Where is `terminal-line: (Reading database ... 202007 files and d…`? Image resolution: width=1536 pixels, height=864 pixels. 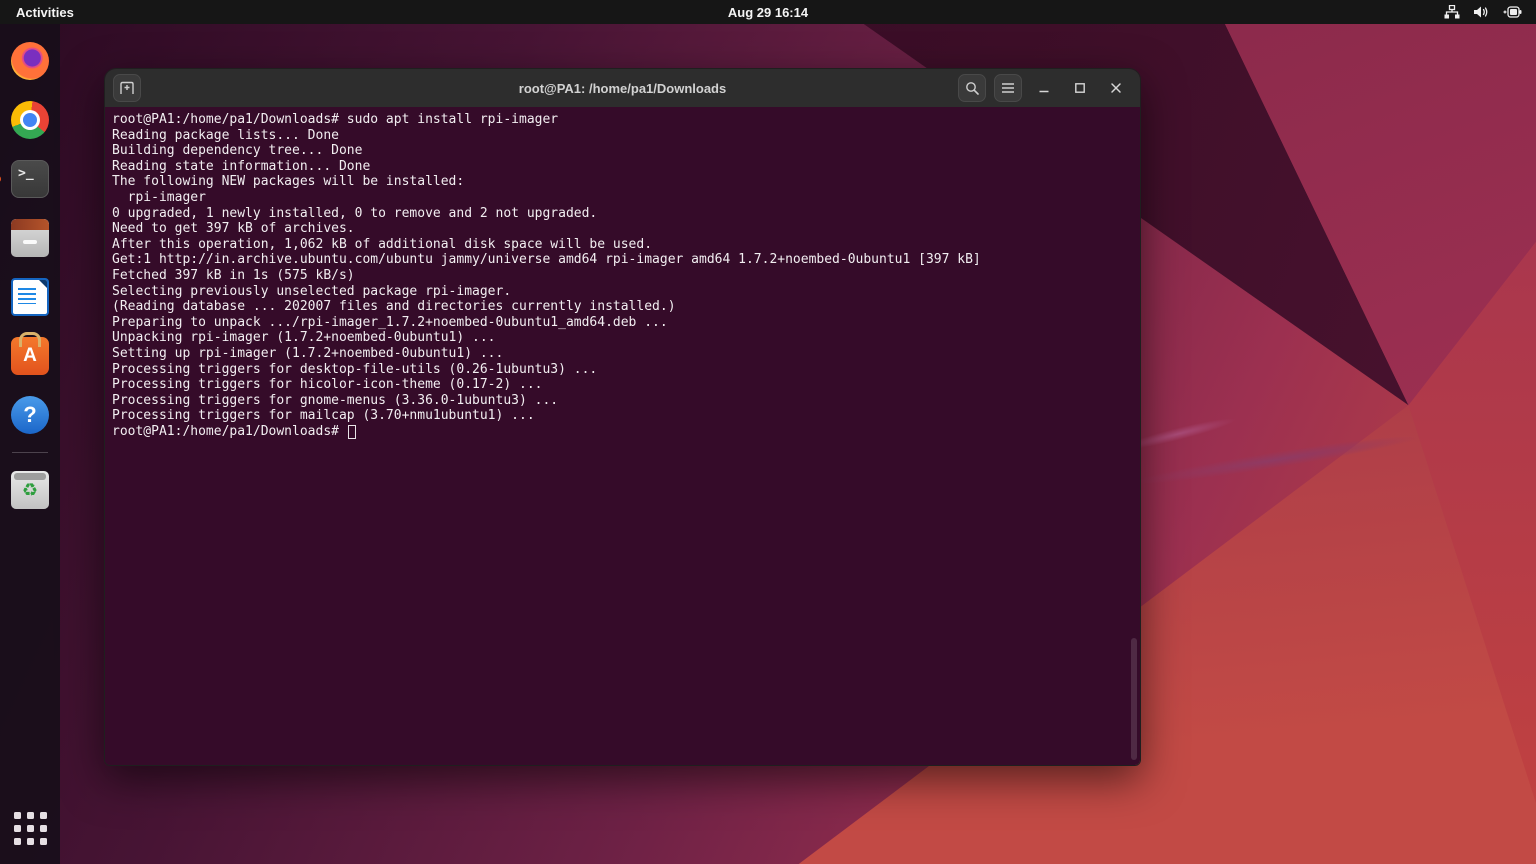 terminal-line: (Reading database ... 202007 files and d… is located at coordinates (394, 307).